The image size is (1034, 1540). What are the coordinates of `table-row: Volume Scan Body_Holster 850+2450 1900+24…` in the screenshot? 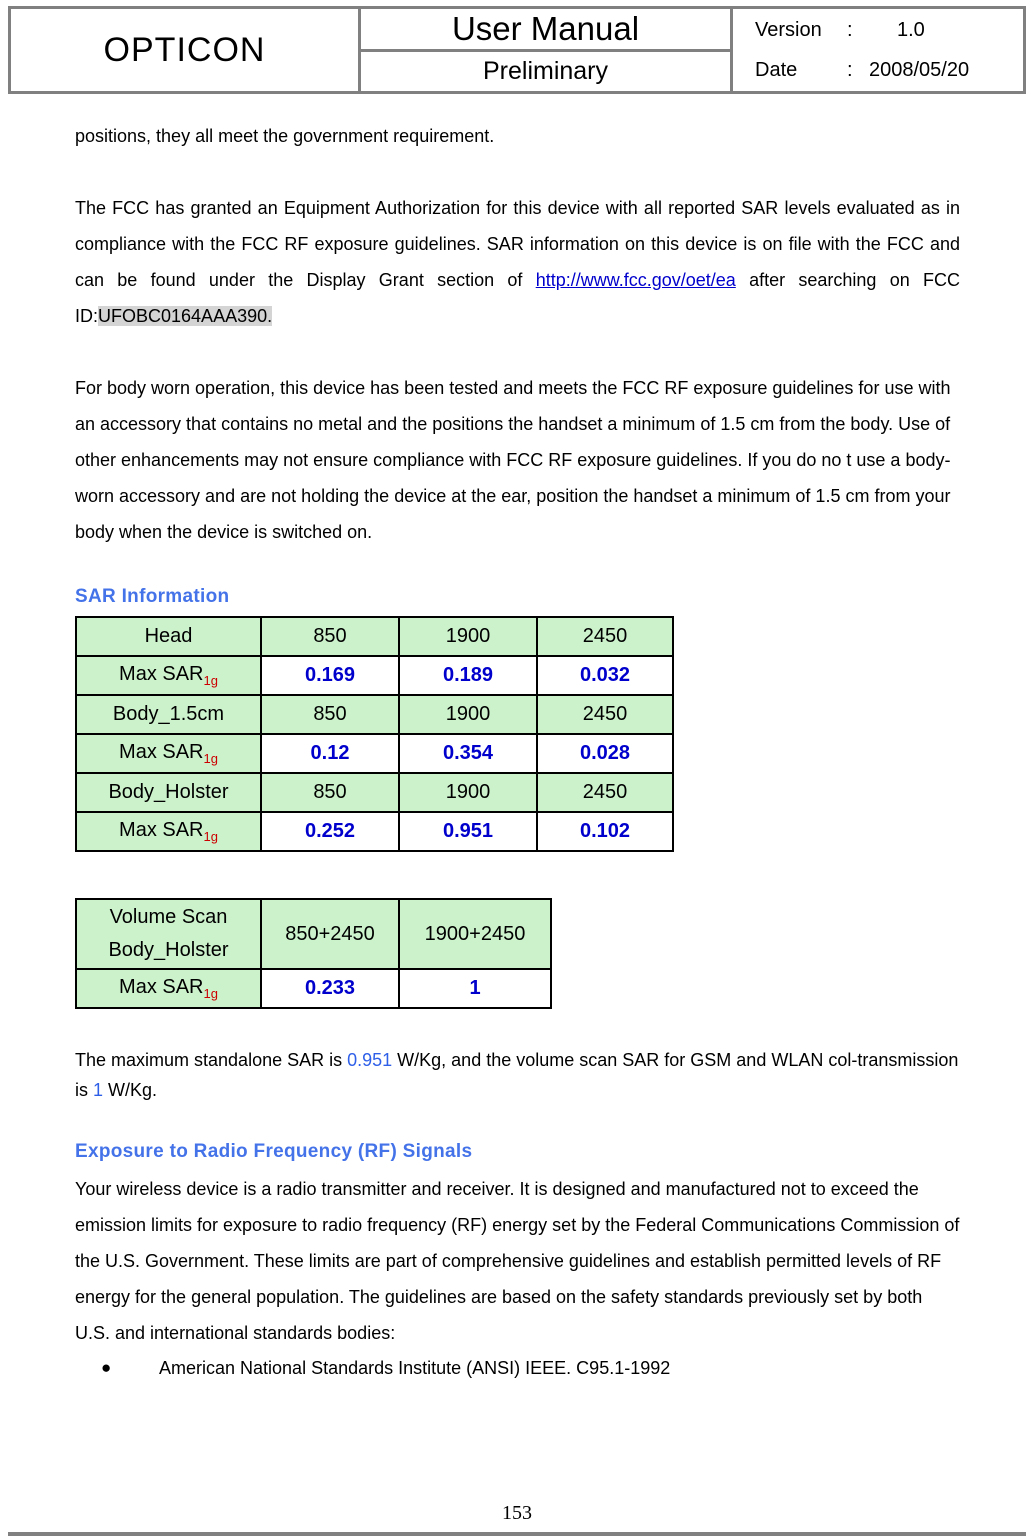 It's located at (313, 934).